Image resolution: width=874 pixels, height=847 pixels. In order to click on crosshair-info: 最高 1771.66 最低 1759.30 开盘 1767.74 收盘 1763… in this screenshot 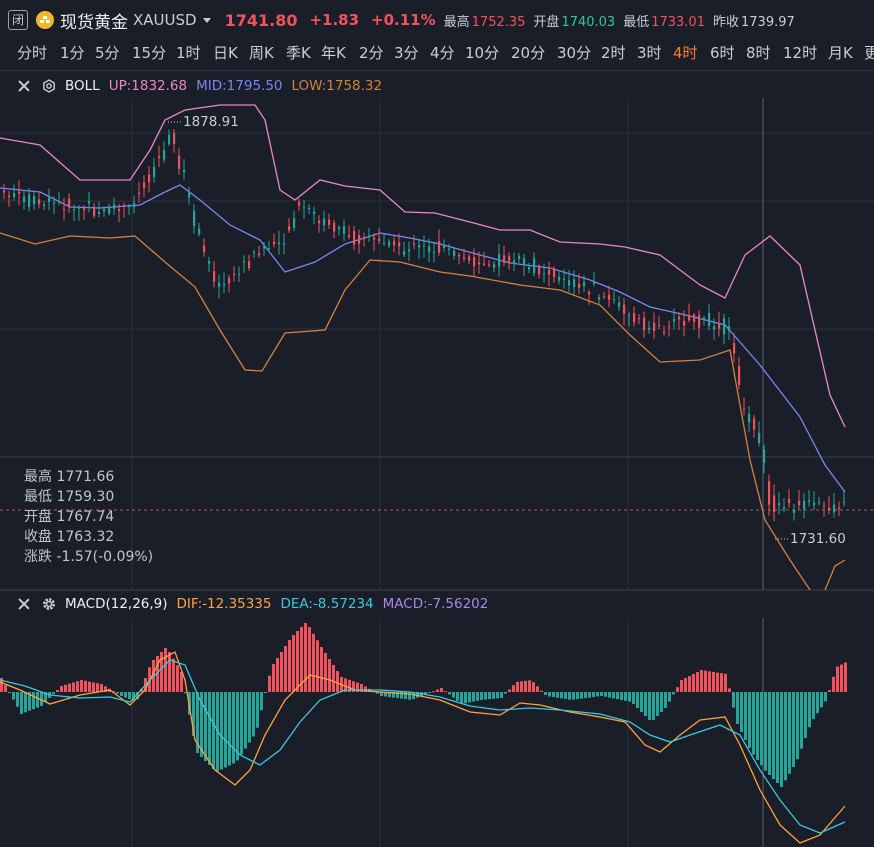, I will do `click(88, 517)`.